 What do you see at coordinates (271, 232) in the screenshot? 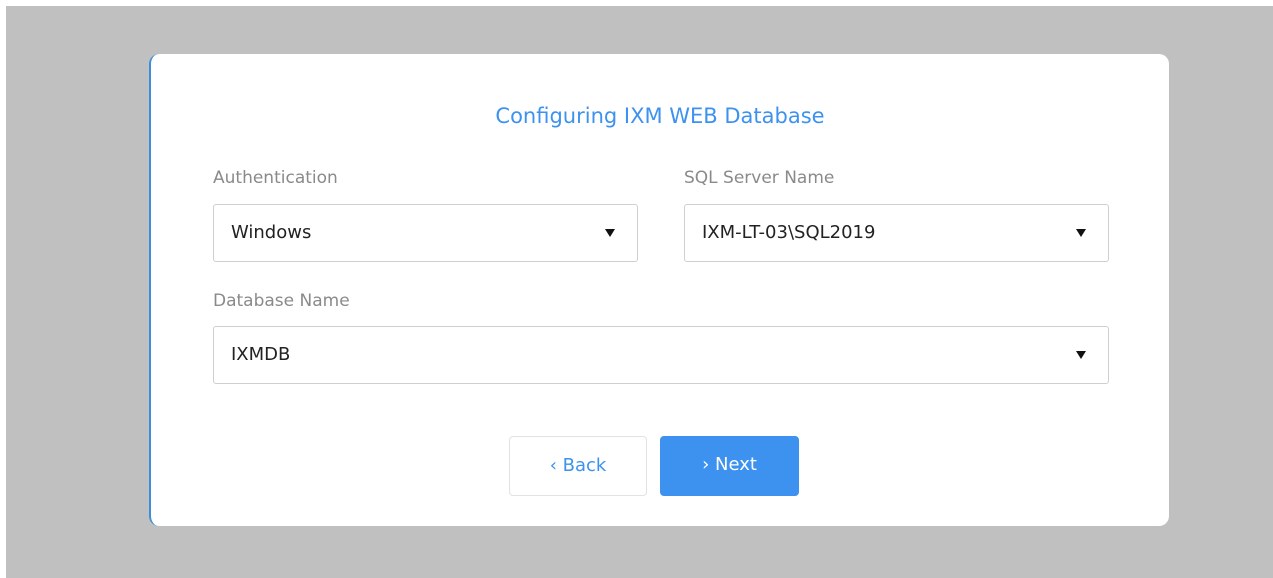
I see `authentication-value: Windows` at bounding box center [271, 232].